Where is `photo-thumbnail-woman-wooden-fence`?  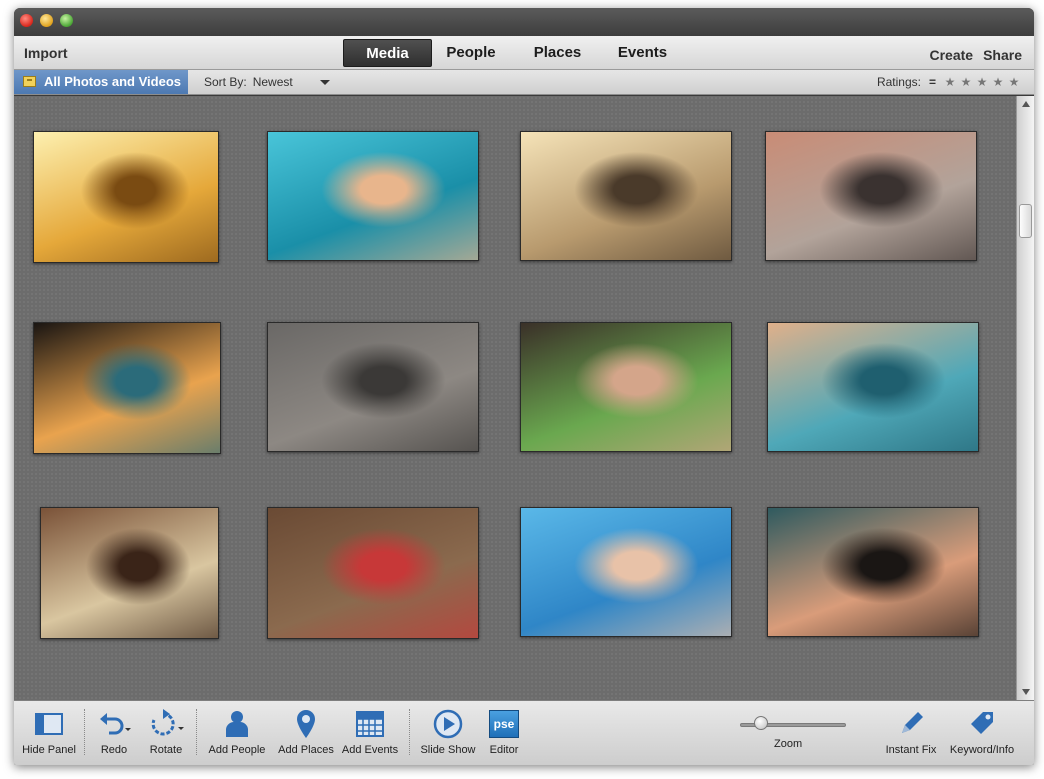
photo-thumbnail-woman-wooden-fence is located at coordinates (373, 573).